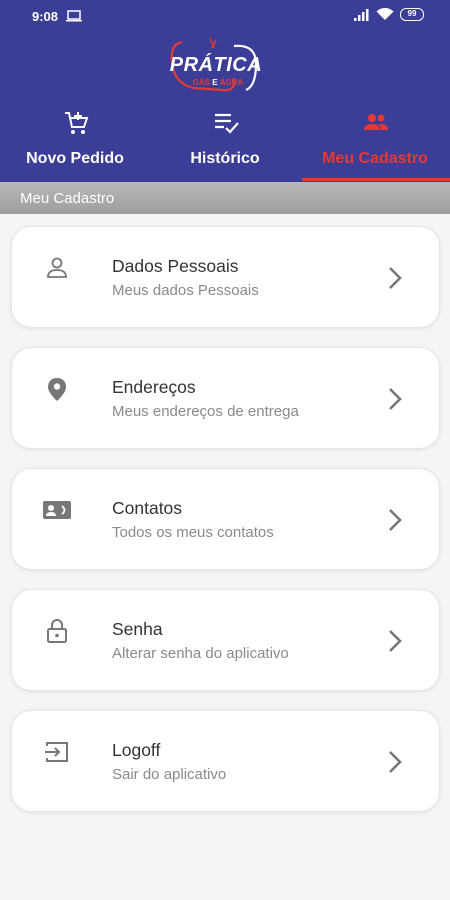 The image size is (450, 900). What do you see at coordinates (412, 14) in the screenshot?
I see `battery-indicator: 99` at bounding box center [412, 14].